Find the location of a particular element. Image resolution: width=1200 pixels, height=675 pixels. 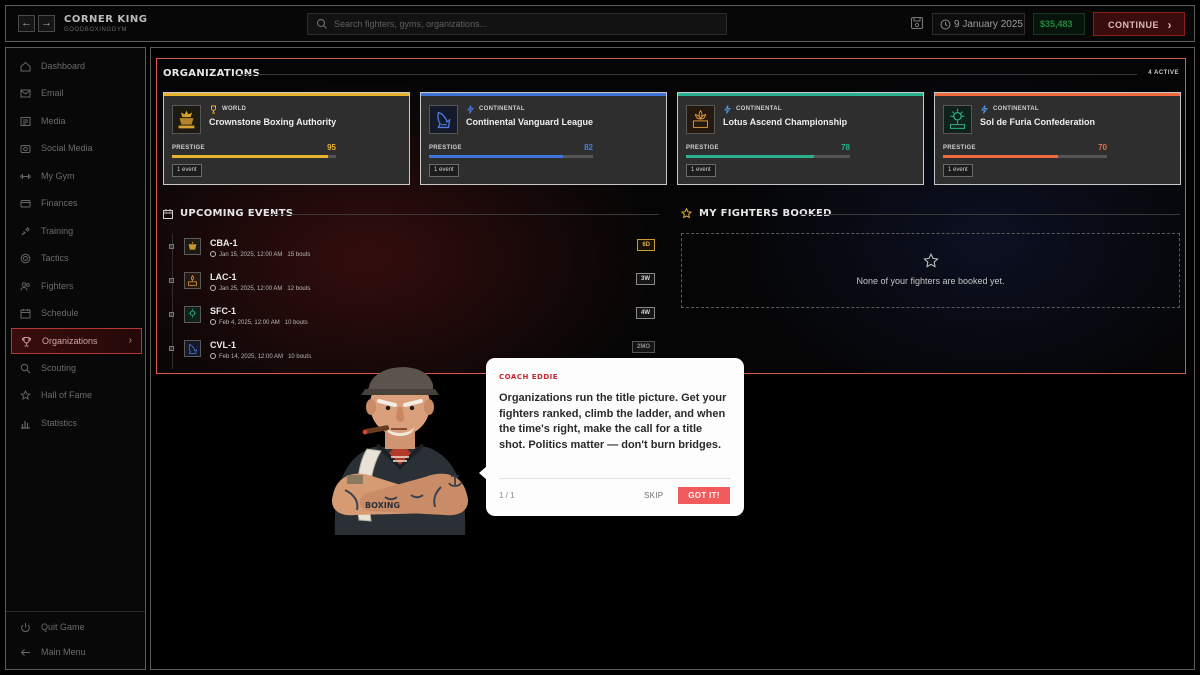

event-bouts: 15 bouts is located at coordinates (299, 255).